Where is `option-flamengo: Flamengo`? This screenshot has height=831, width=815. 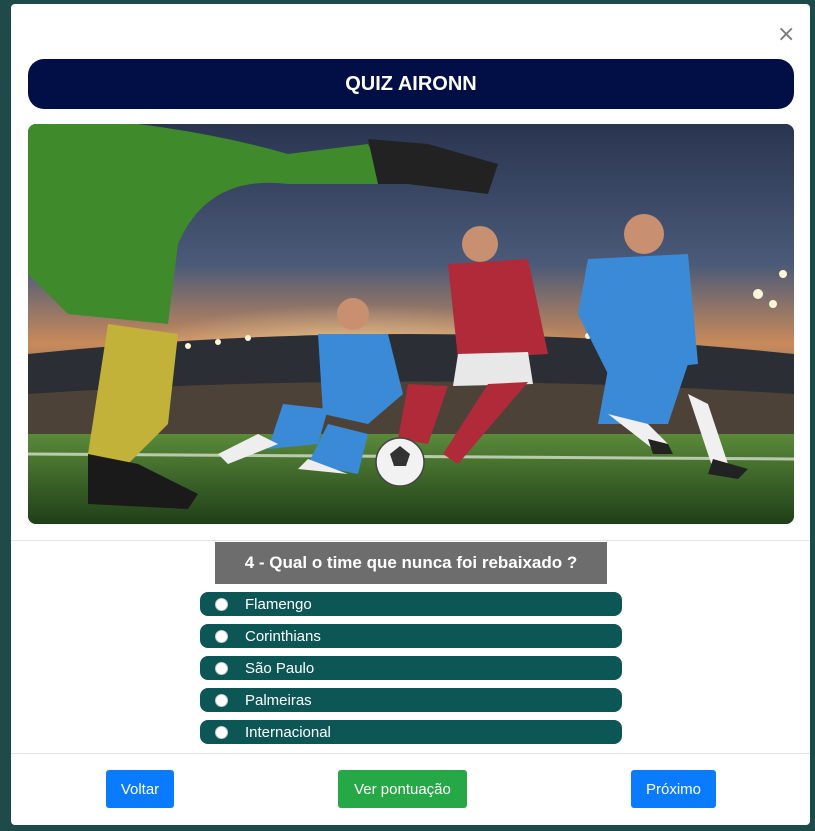 option-flamengo: Flamengo is located at coordinates (411, 604).